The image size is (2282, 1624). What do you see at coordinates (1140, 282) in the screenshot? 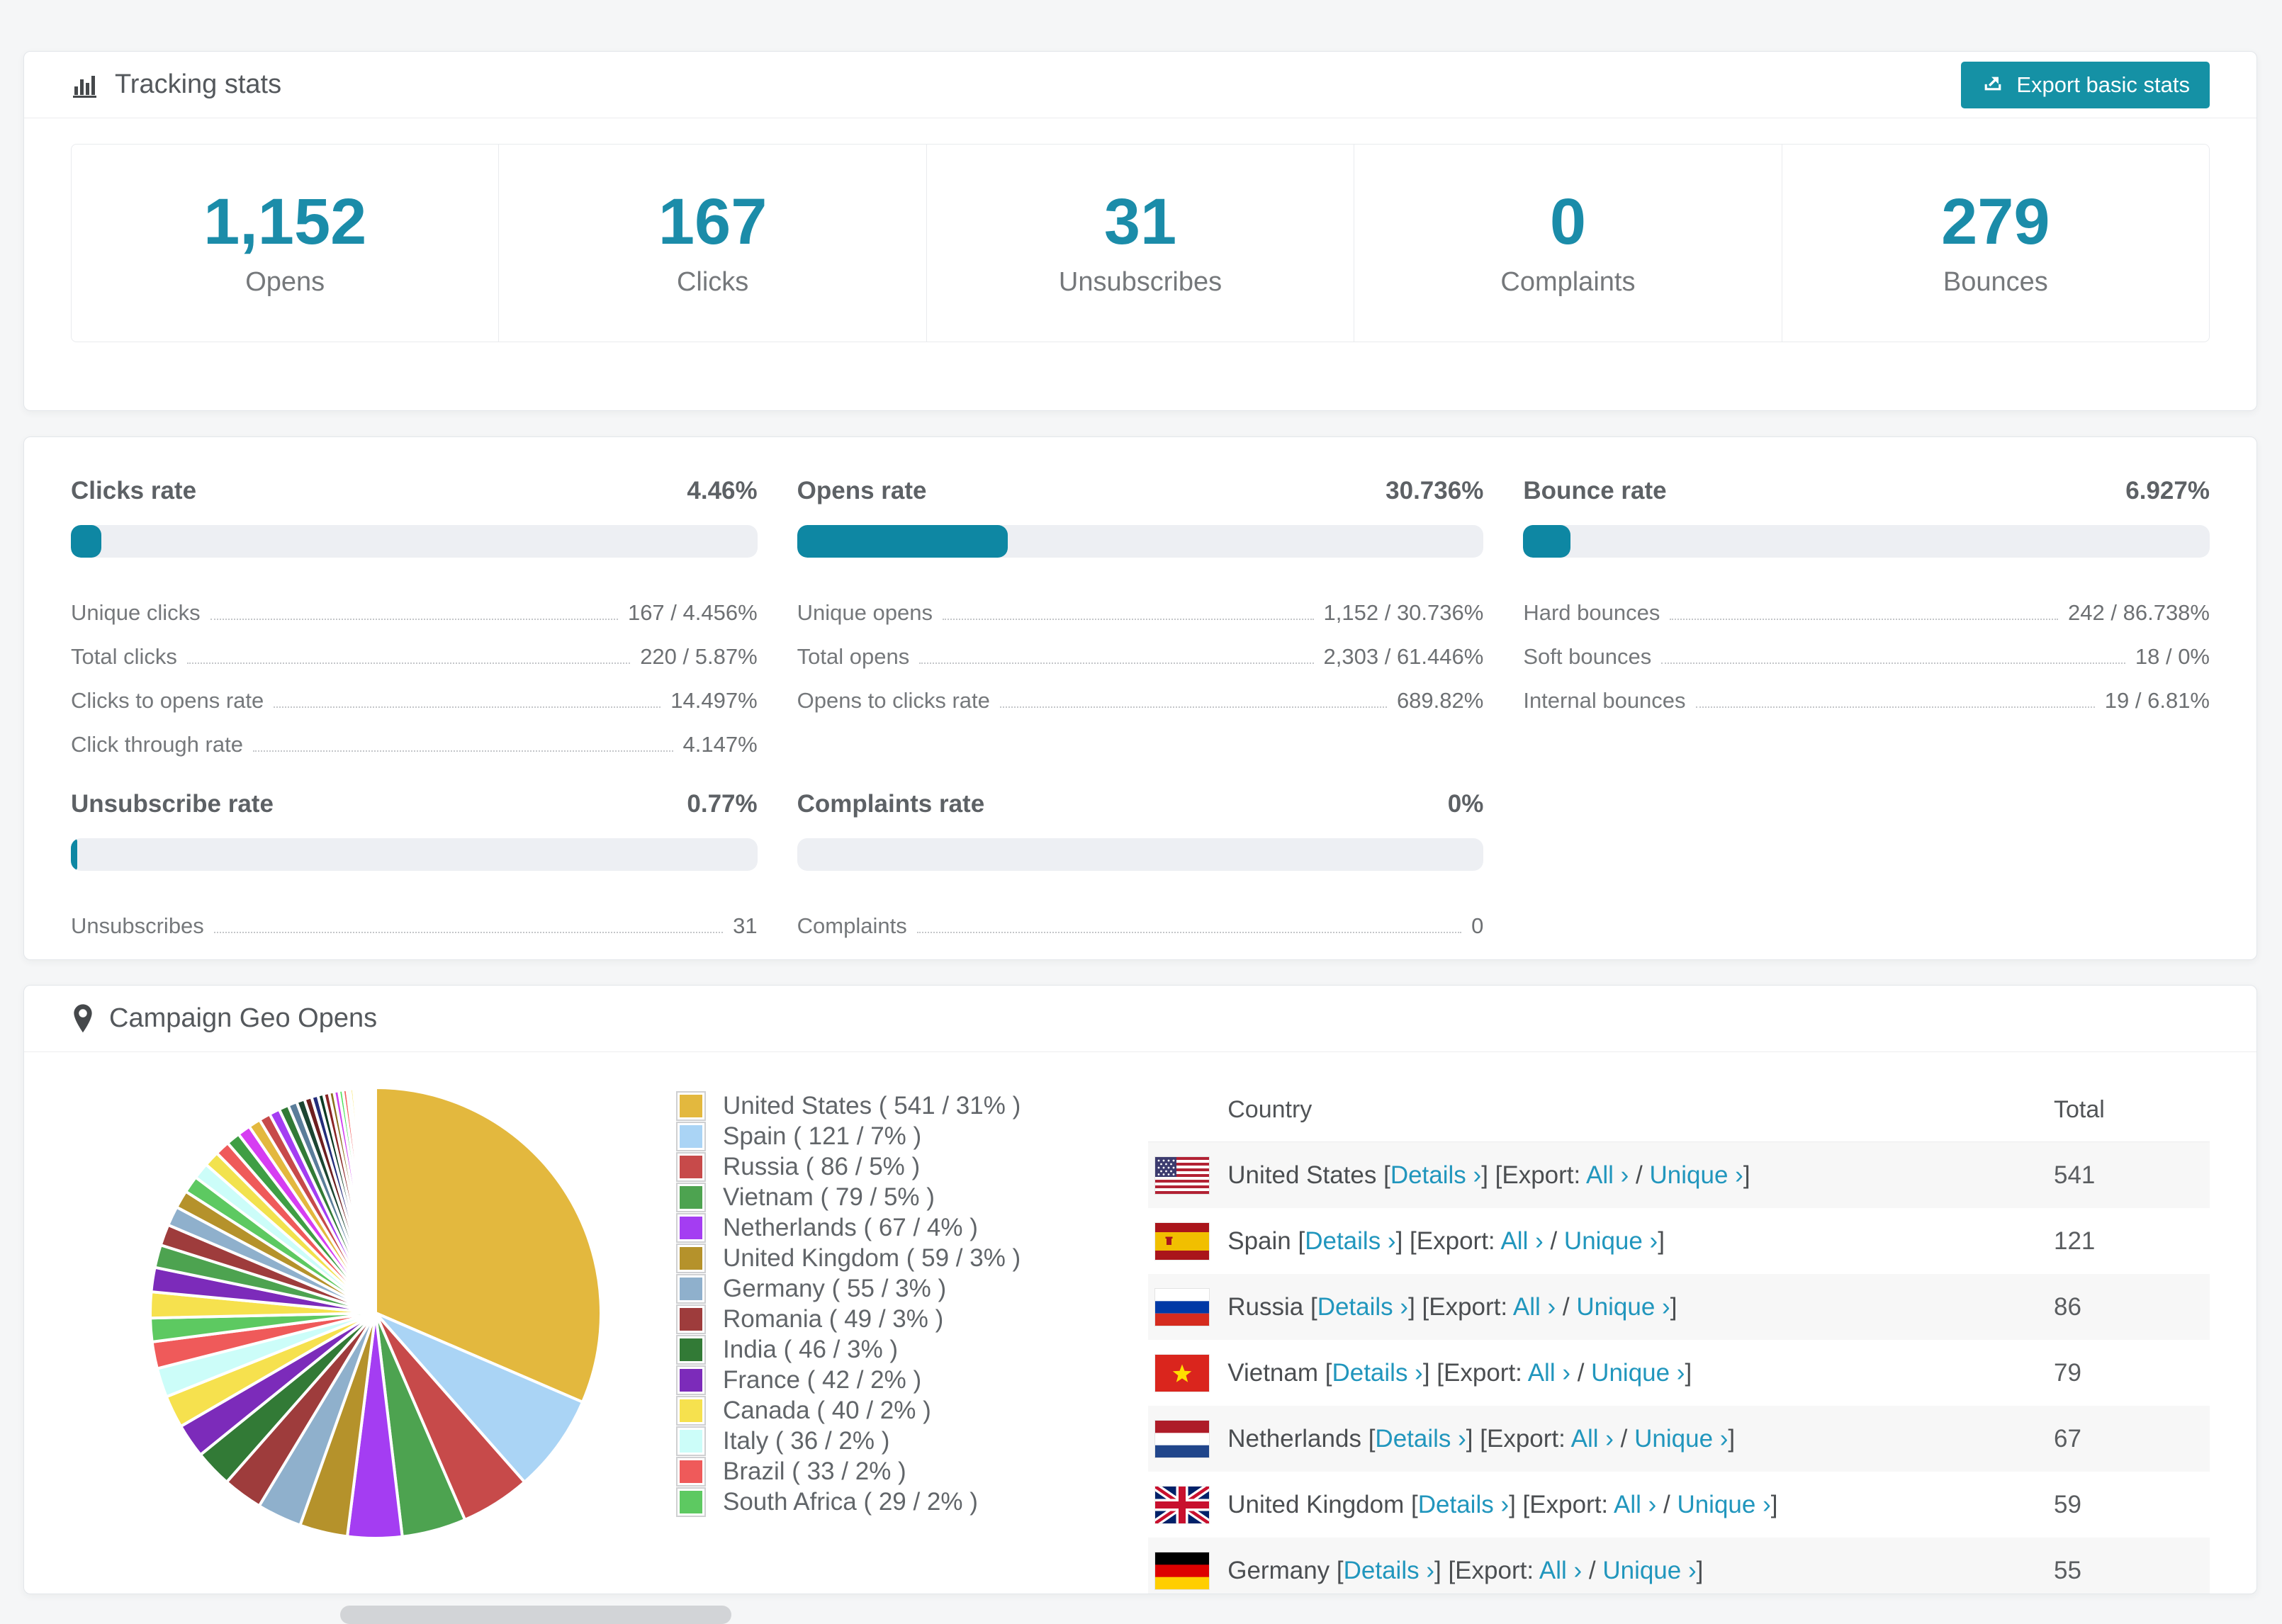
I see `stat-label: Unsubscribes` at bounding box center [1140, 282].